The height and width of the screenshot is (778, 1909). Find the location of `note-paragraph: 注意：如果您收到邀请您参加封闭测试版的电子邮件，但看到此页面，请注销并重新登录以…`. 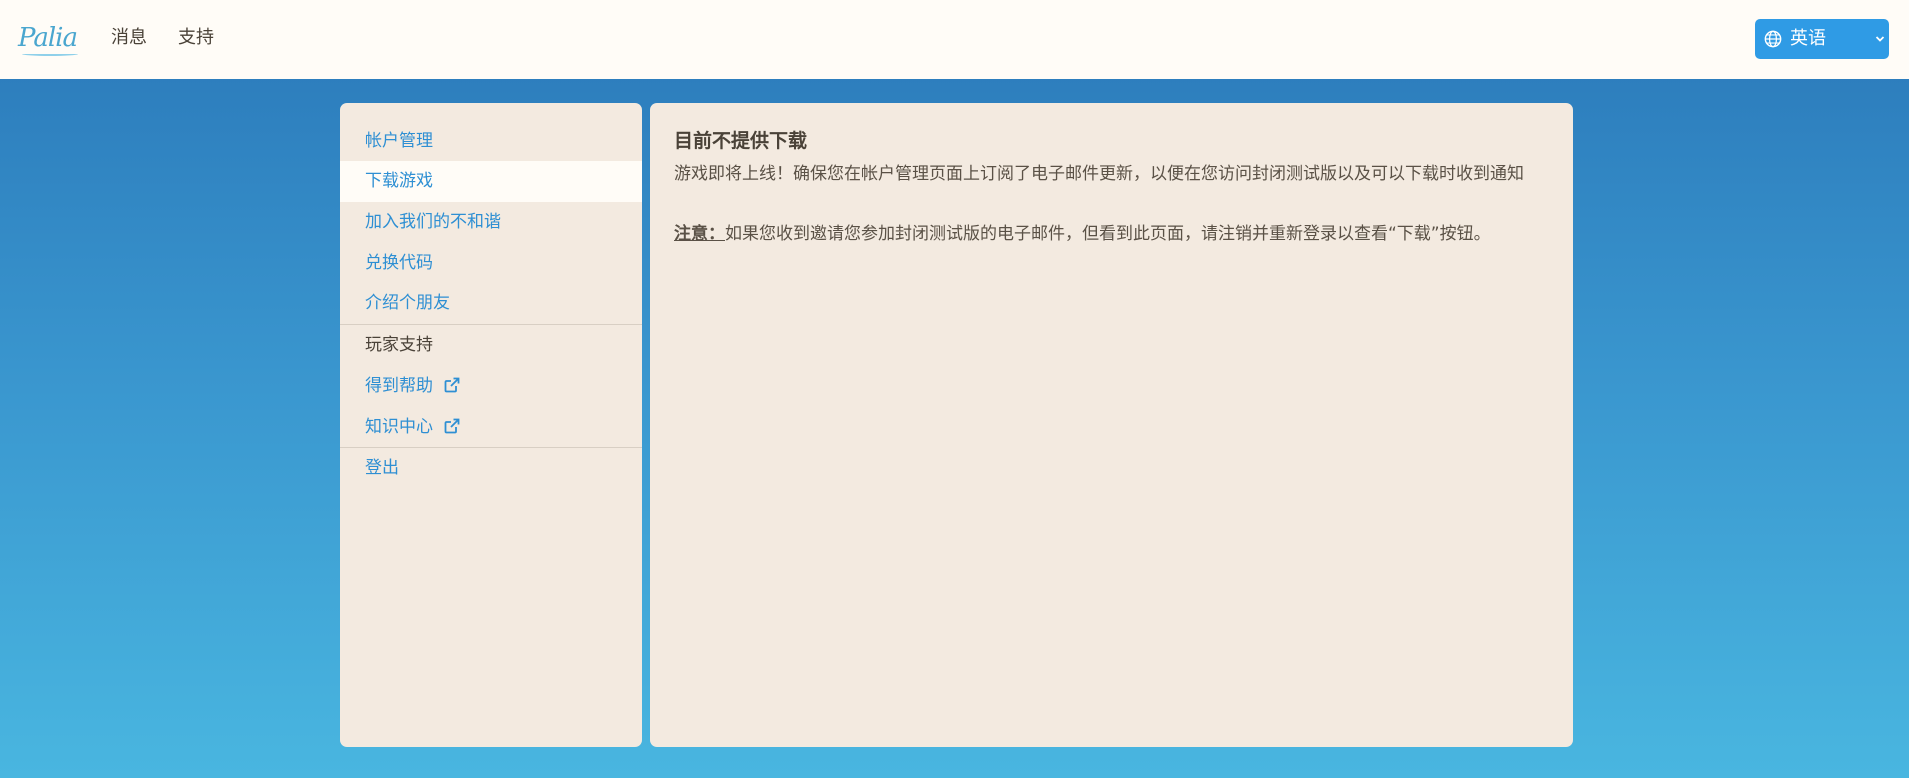

note-paragraph: 注意：如果您收到邀请您参加封闭测试版的电子邮件，但看到此页面，请注销并重新登录以… is located at coordinates (1114, 234).